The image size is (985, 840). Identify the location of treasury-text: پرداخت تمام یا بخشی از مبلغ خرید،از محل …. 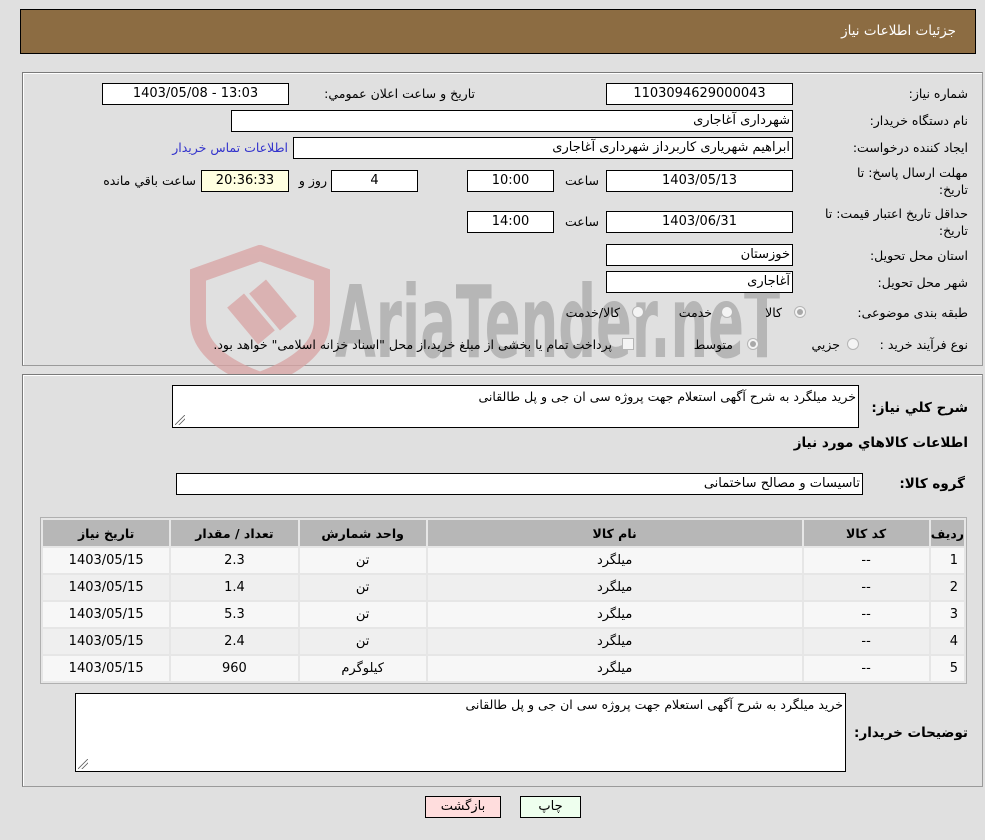
(412, 344).